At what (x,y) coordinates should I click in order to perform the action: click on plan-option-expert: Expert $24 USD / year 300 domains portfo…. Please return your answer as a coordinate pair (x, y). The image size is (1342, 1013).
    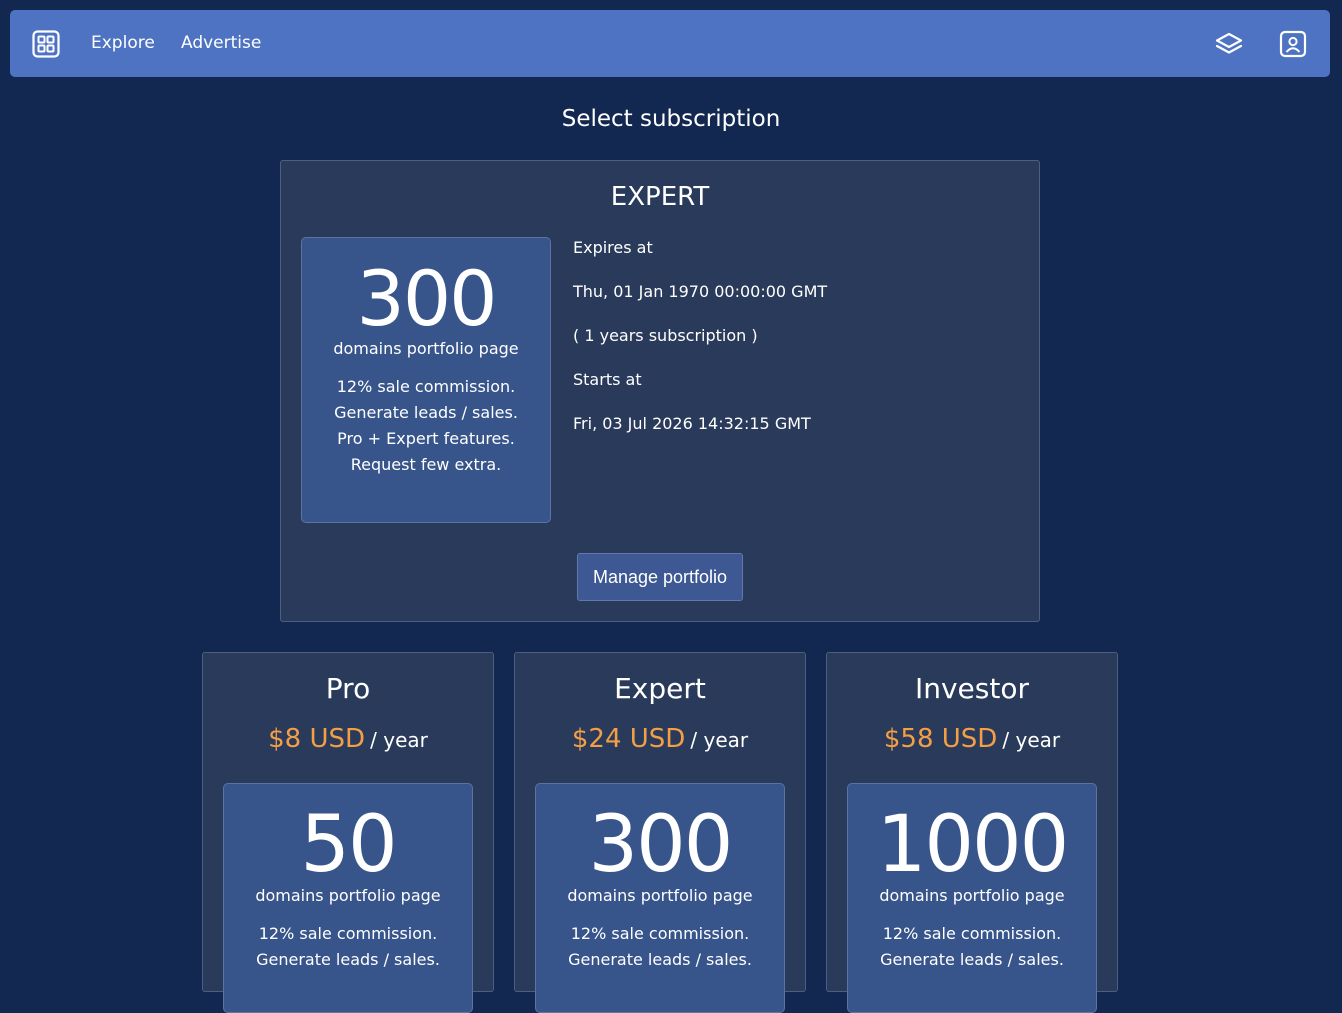
    Looking at the image, I should click on (660, 832).